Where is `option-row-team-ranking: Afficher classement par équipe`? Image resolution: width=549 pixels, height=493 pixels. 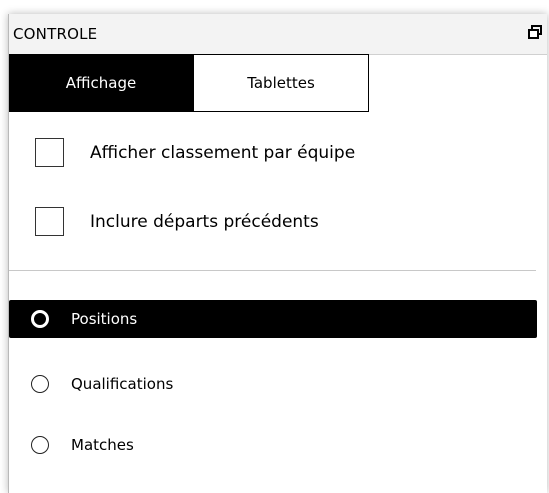
option-row-team-ranking: Afficher classement par équipe is located at coordinates (195, 152).